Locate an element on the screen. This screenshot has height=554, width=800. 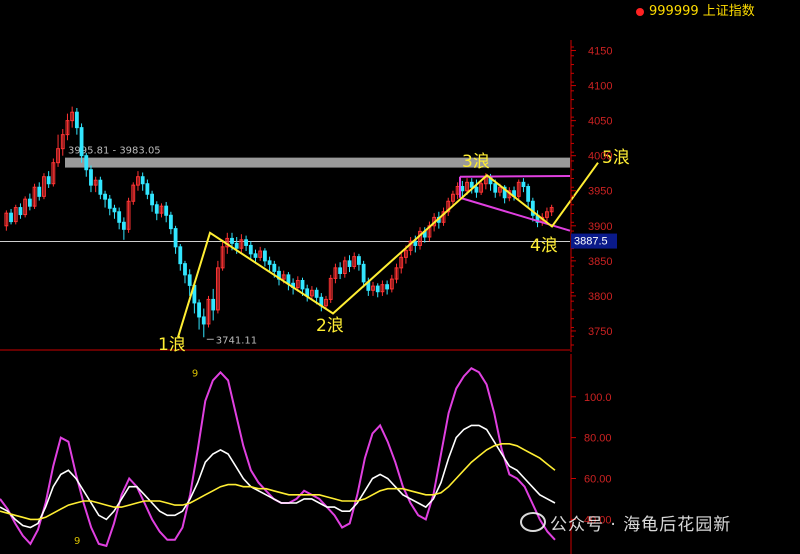
price-tick-label: 4050 is located at coordinates (600, 122).